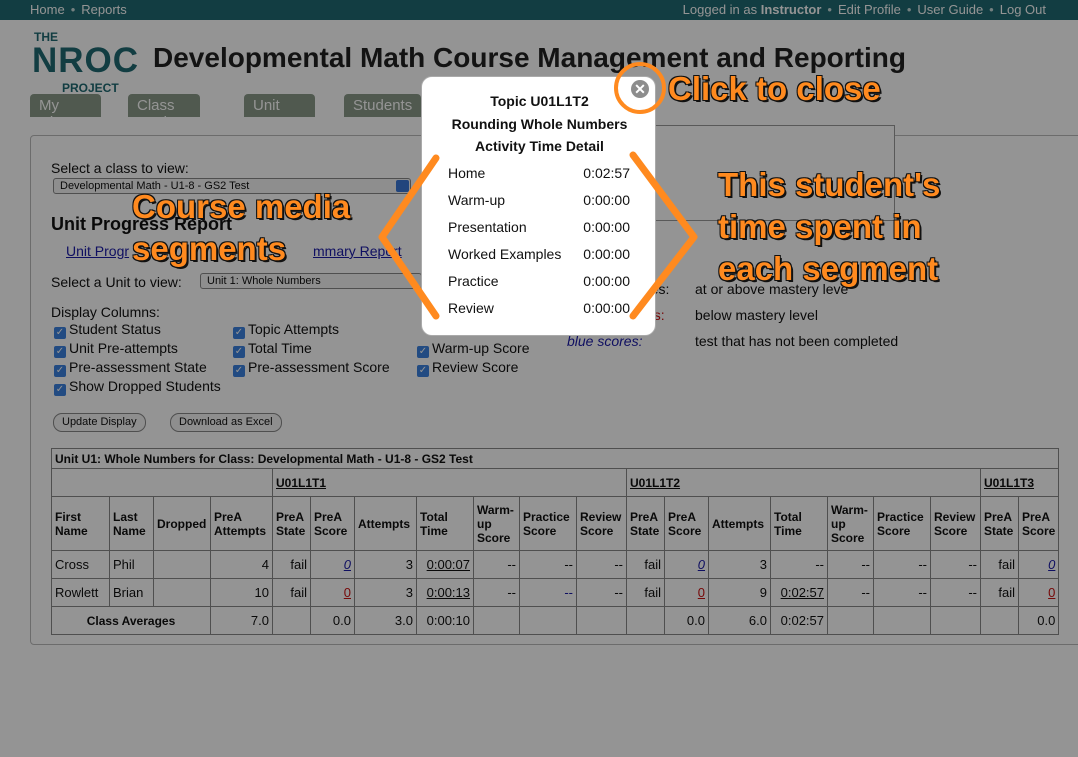 This screenshot has width=1078, height=757. What do you see at coordinates (209, 248) in the screenshot?
I see `annotation-course-media-2: segments` at bounding box center [209, 248].